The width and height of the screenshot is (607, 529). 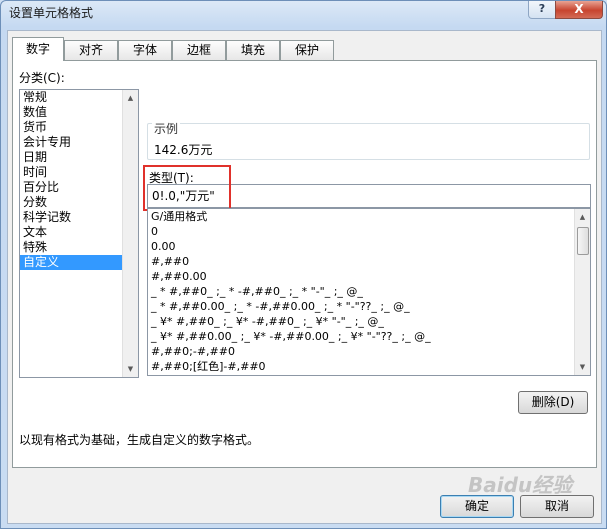 I want to click on format-item: #,##0.00, so click(x=369, y=276).